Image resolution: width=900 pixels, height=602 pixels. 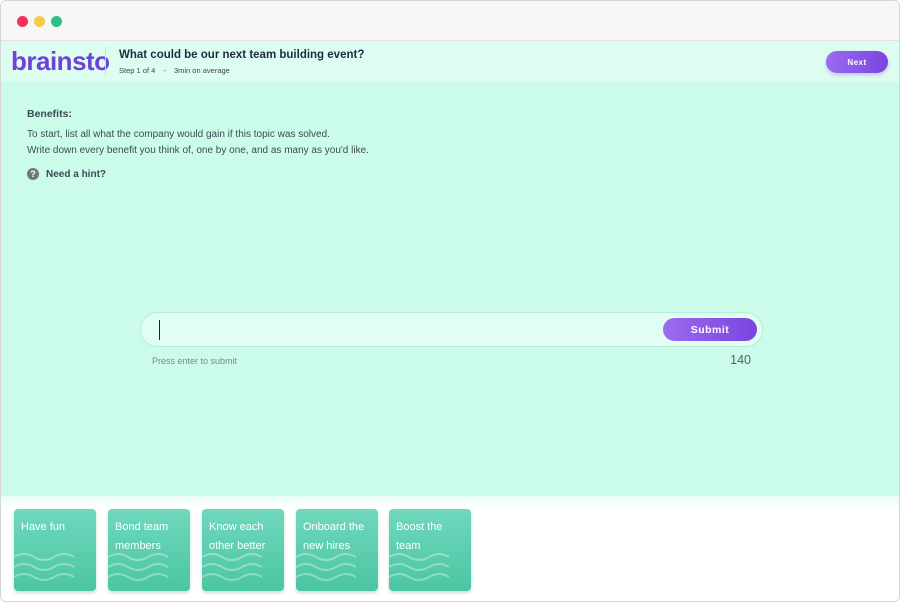 What do you see at coordinates (76, 174) in the screenshot?
I see `hint-label: Need a hint?` at bounding box center [76, 174].